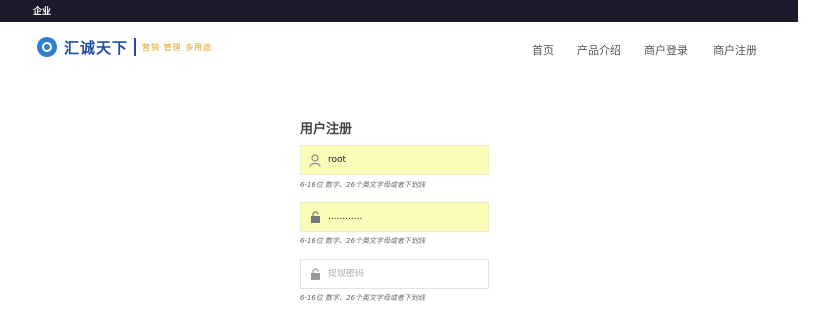 The height and width of the screenshot is (316, 815). Describe the element at coordinates (403, 217) in the screenshot. I see `password-input` at that location.